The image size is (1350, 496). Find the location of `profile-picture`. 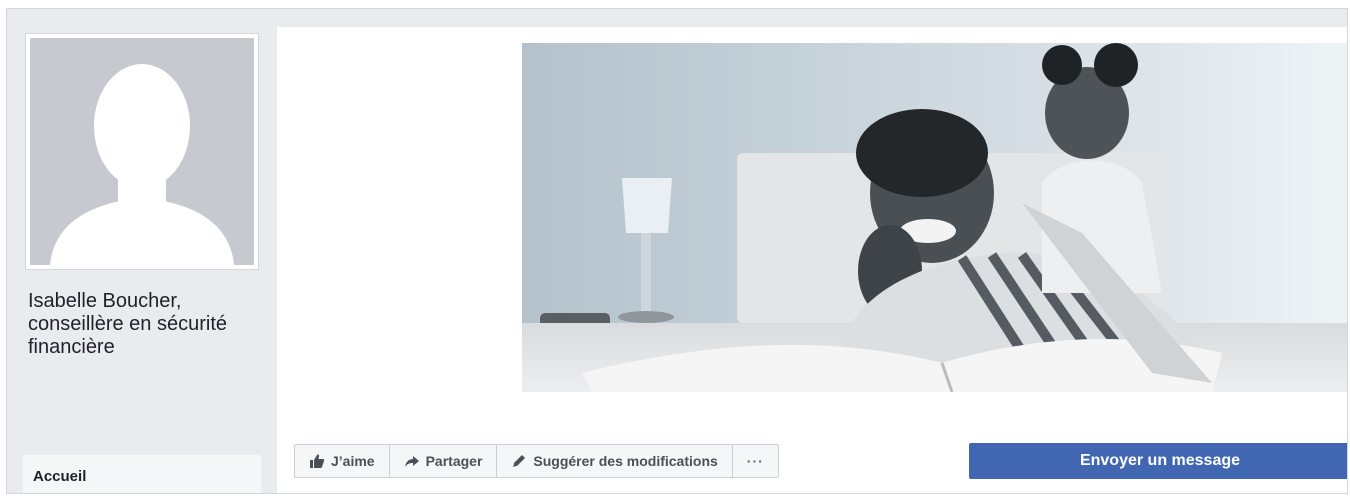

profile-picture is located at coordinates (142, 151).